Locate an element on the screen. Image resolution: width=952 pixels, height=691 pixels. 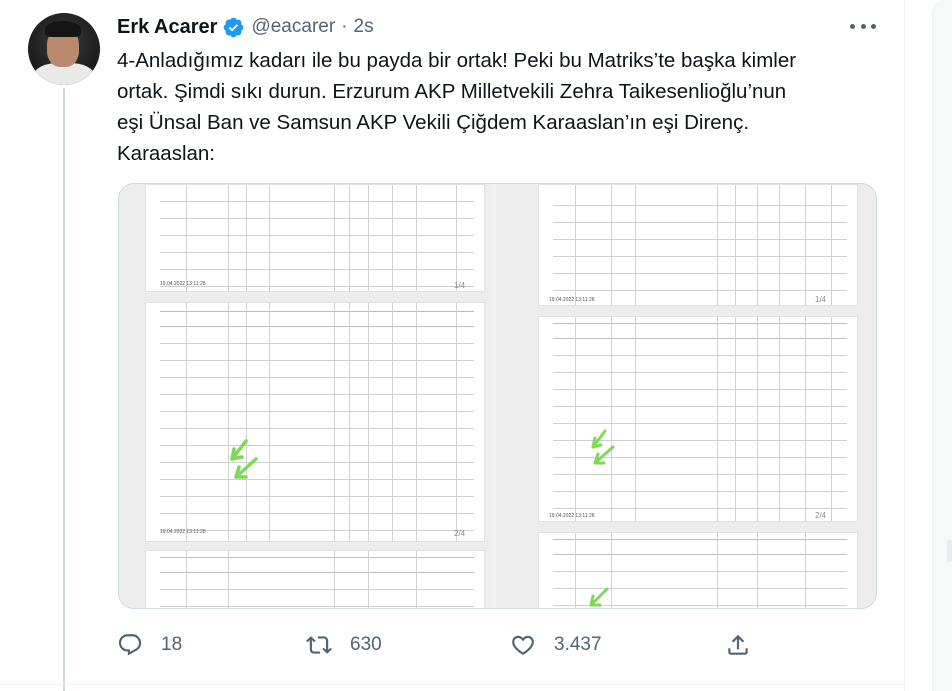
share-icon is located at coordinates (738, 644).